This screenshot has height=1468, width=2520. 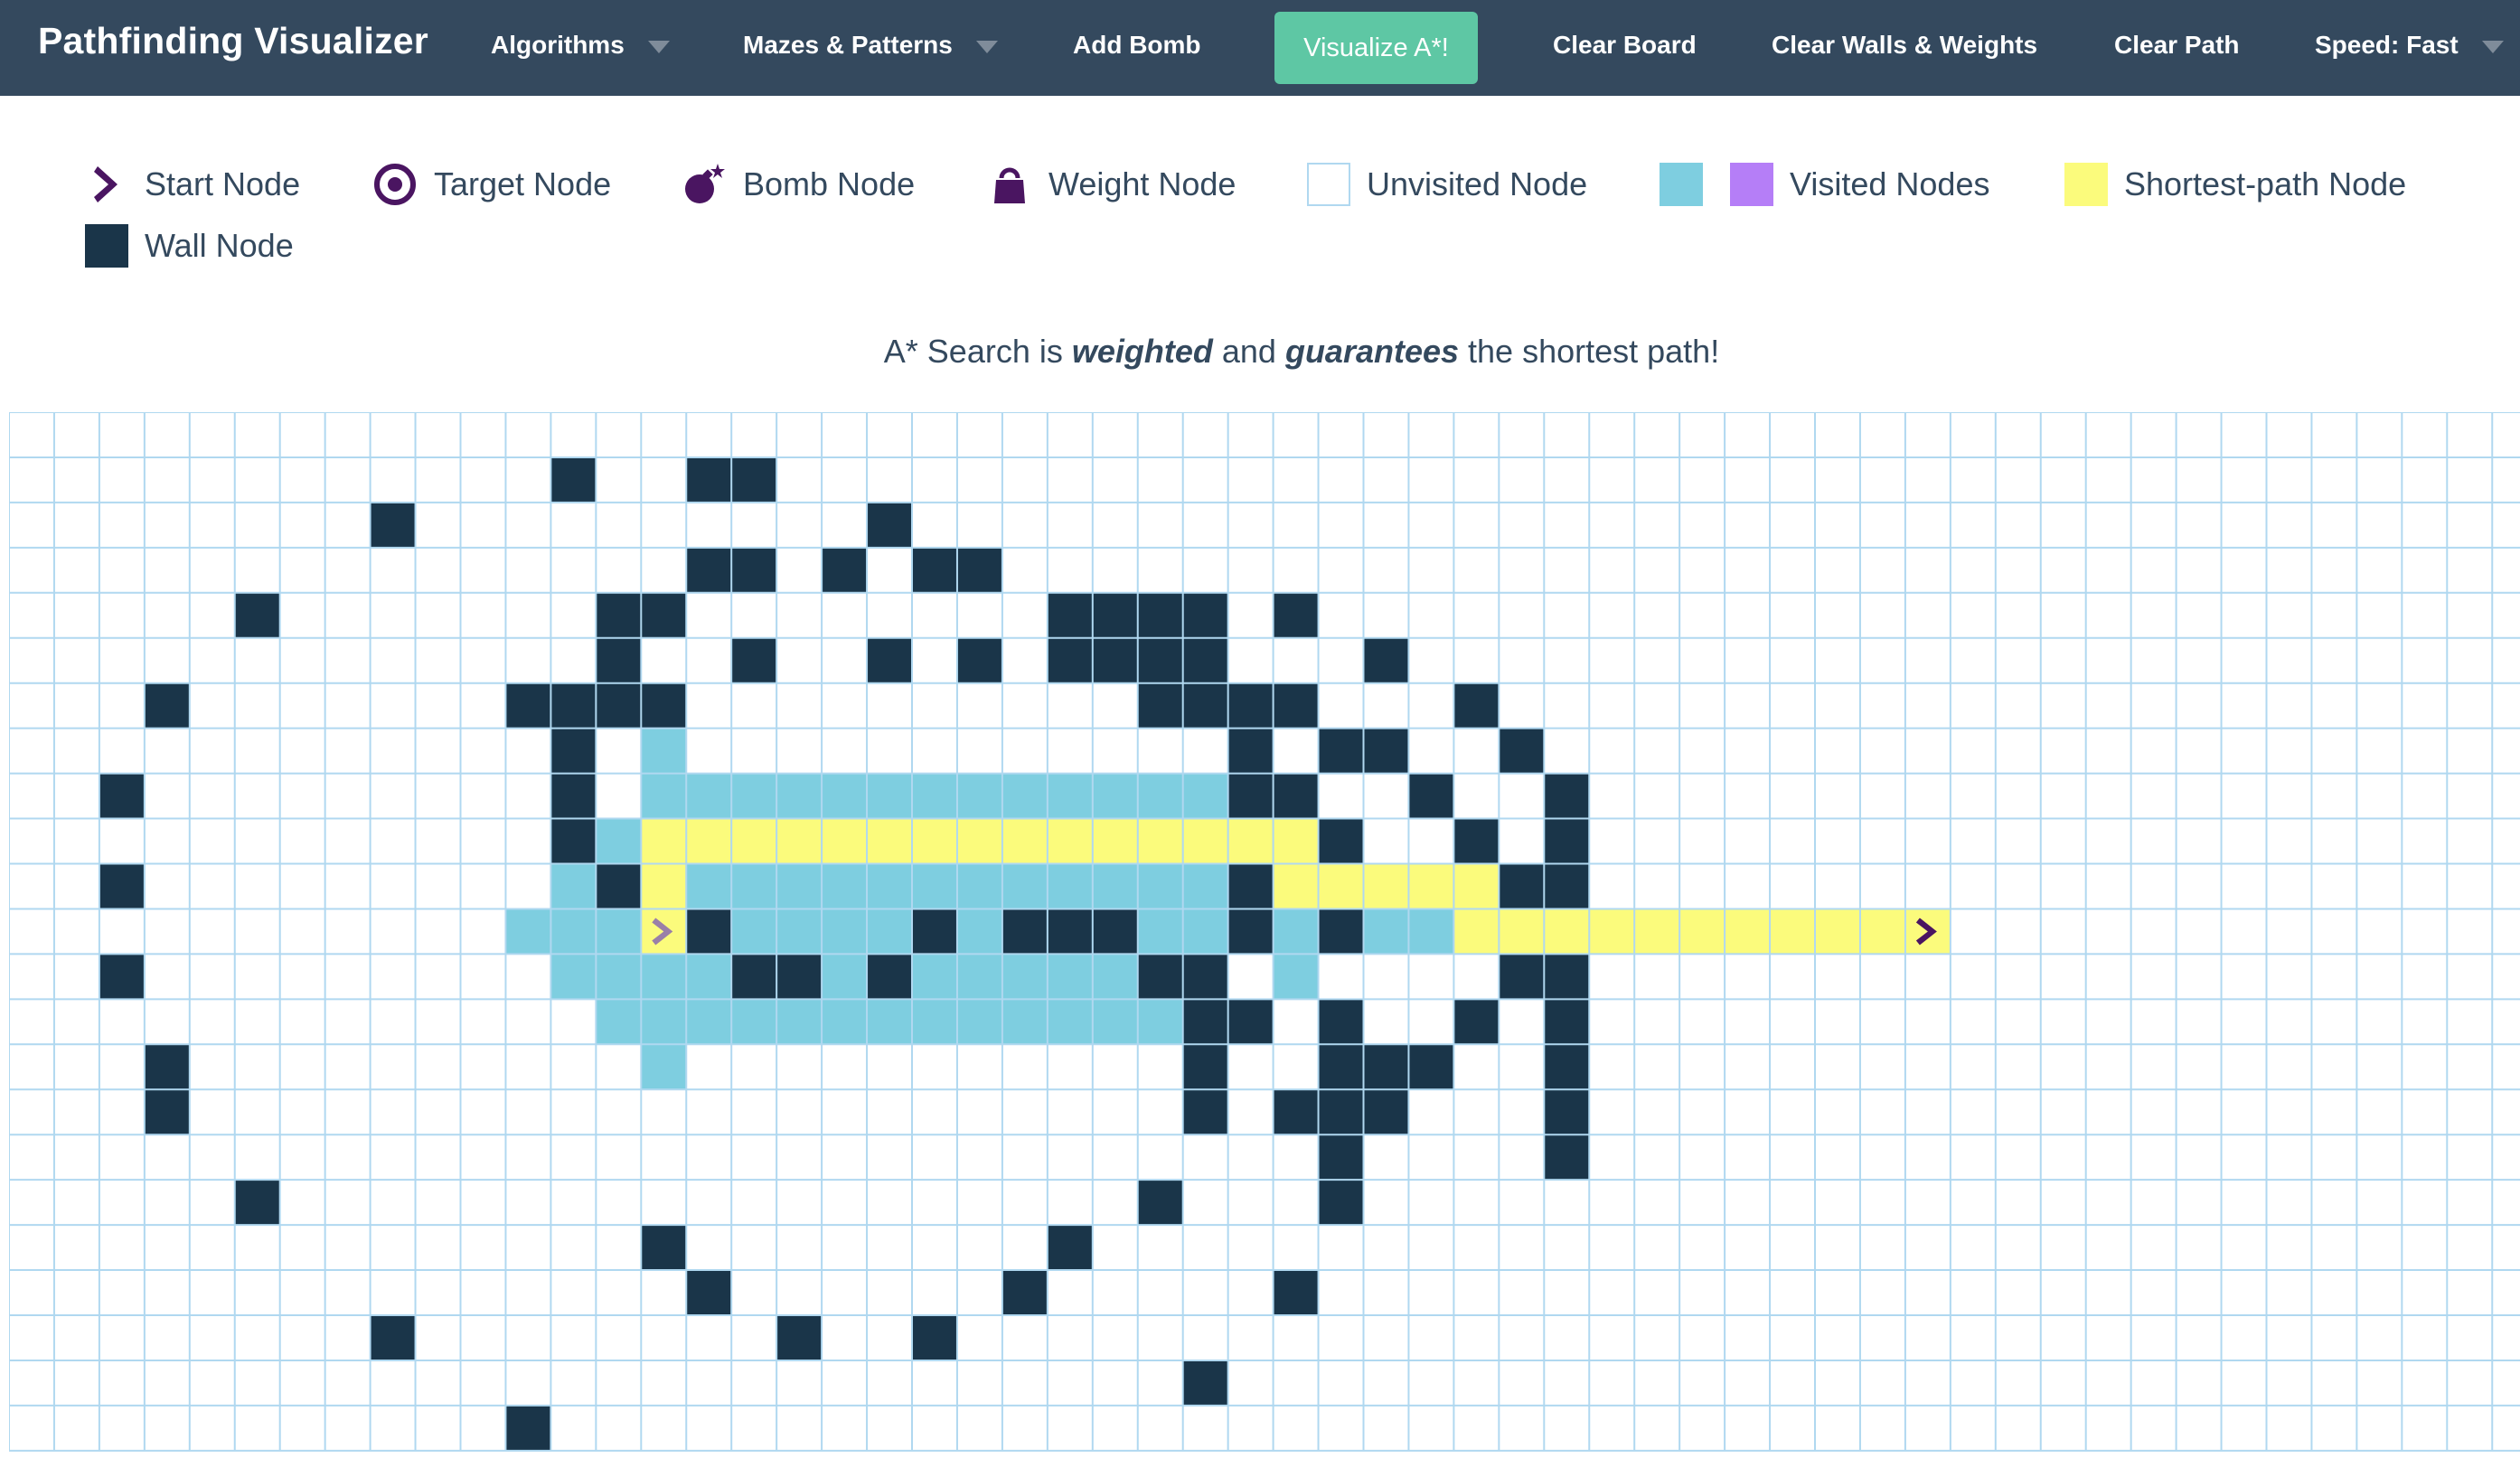 What do you see at coordinates (1137, 45) in the screenshot?
I see `add-bomb-button: Add Bomb` at bounding box center [1137, 45].